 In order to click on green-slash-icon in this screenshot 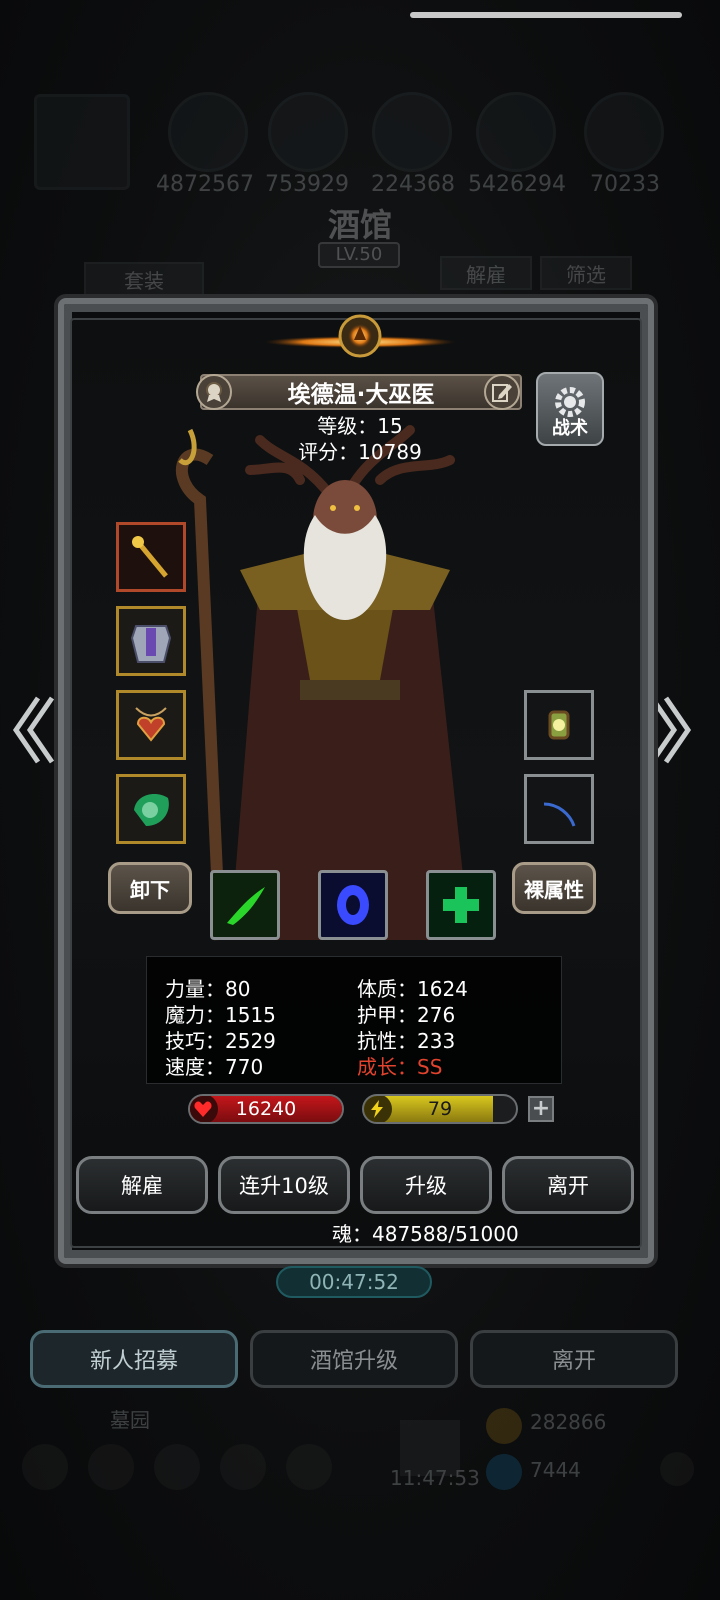, I will do `click(246, 906)`.